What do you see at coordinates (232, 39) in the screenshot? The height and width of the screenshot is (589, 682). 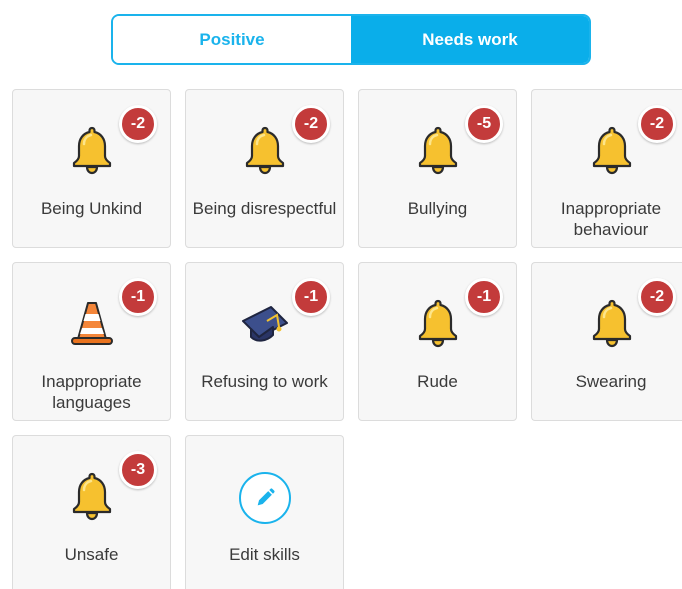 I see `tab-positive: Positive` at bounding box center [232, 39].